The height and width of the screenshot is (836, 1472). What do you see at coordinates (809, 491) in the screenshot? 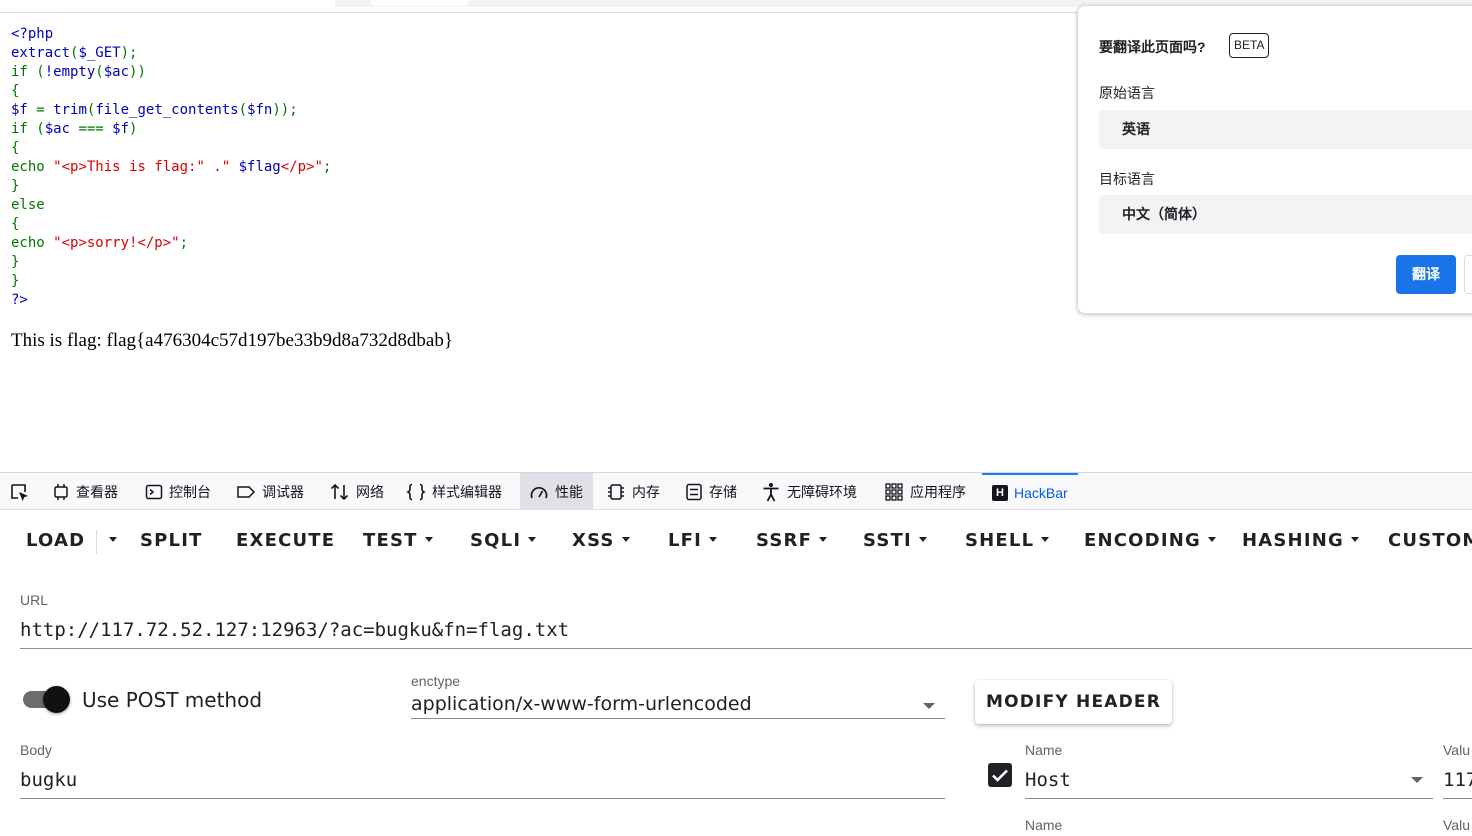
I see `tab-accessibility: 无障碍环境` at bounding box center [809, 491].